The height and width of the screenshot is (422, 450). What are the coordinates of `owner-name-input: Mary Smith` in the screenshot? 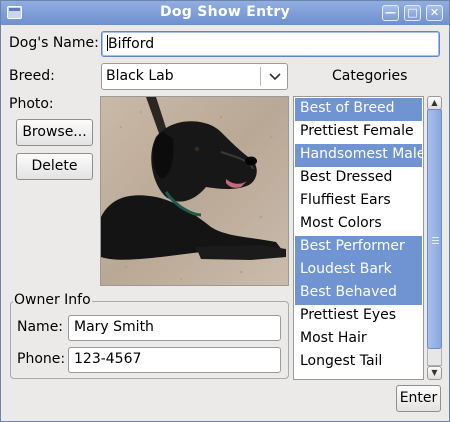 It's located at (174, 328).